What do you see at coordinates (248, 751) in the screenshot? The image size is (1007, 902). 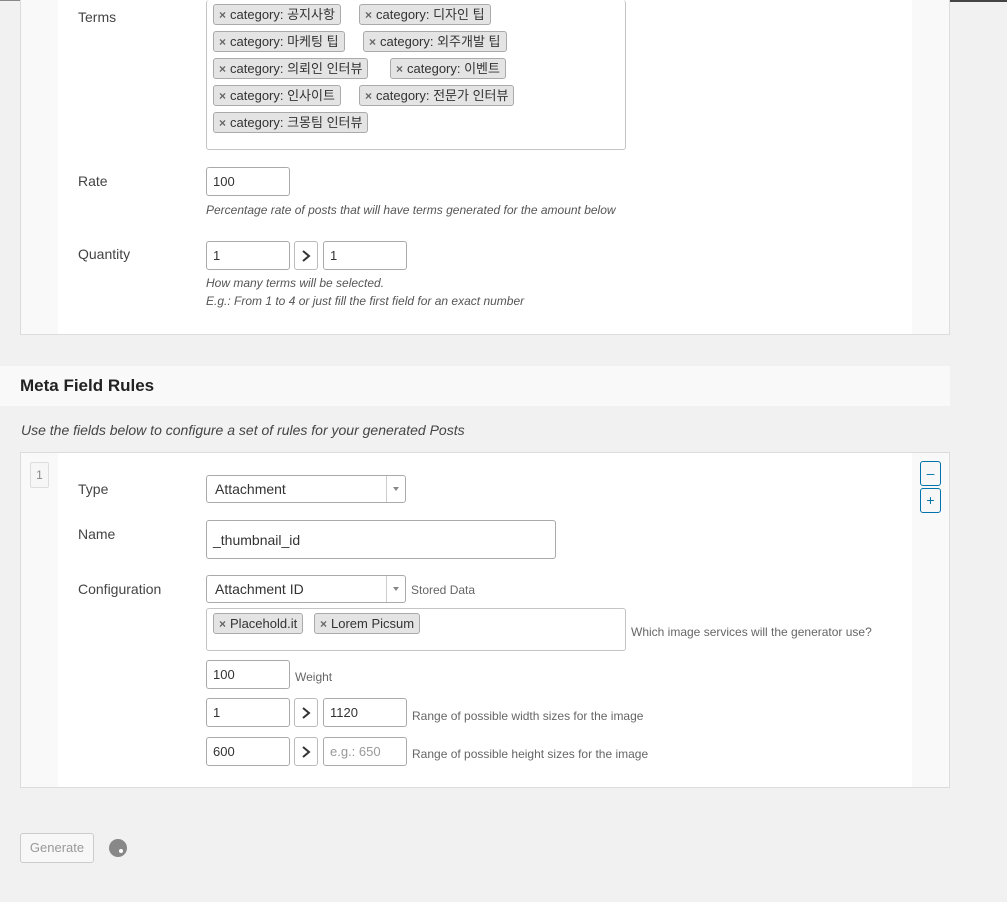 I see `height-min-input: 600` at bounding box center [248, 751].